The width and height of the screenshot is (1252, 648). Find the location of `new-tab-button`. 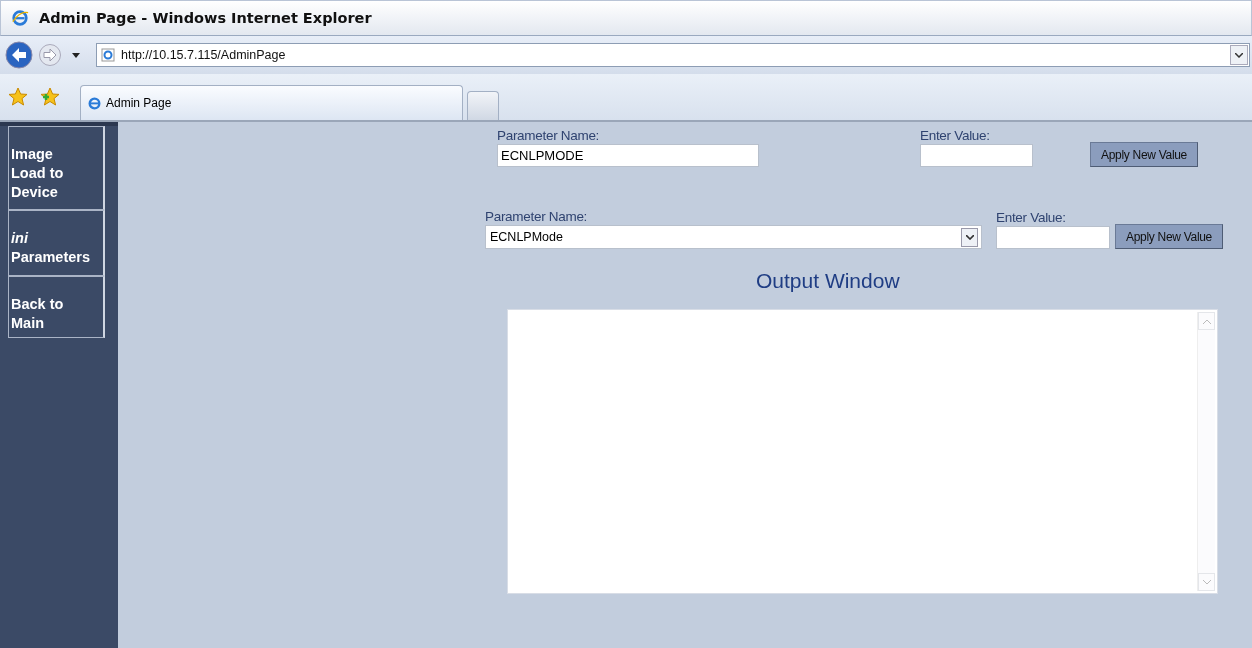

new-tab-button is located at coordinates (483, 105).